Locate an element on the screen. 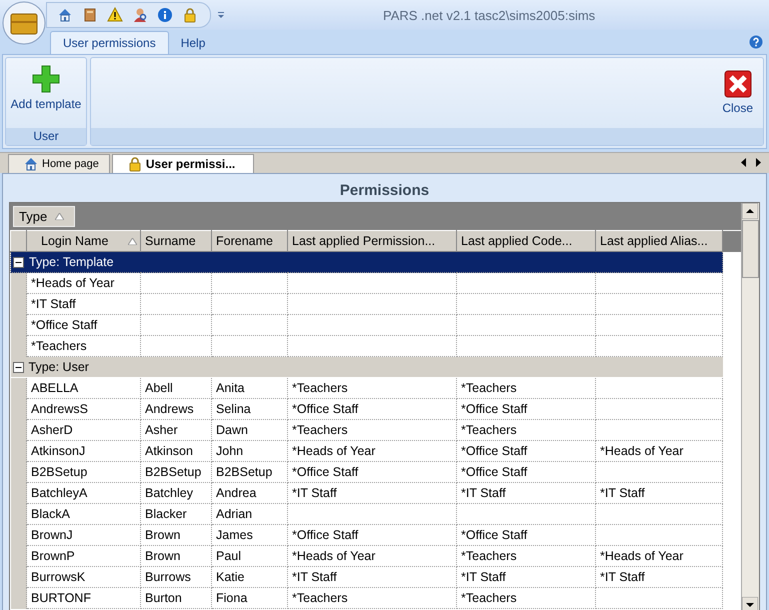 The height and width of the screenshot is (610, 769). column-header: Surname is located at coordinates (176, 241).